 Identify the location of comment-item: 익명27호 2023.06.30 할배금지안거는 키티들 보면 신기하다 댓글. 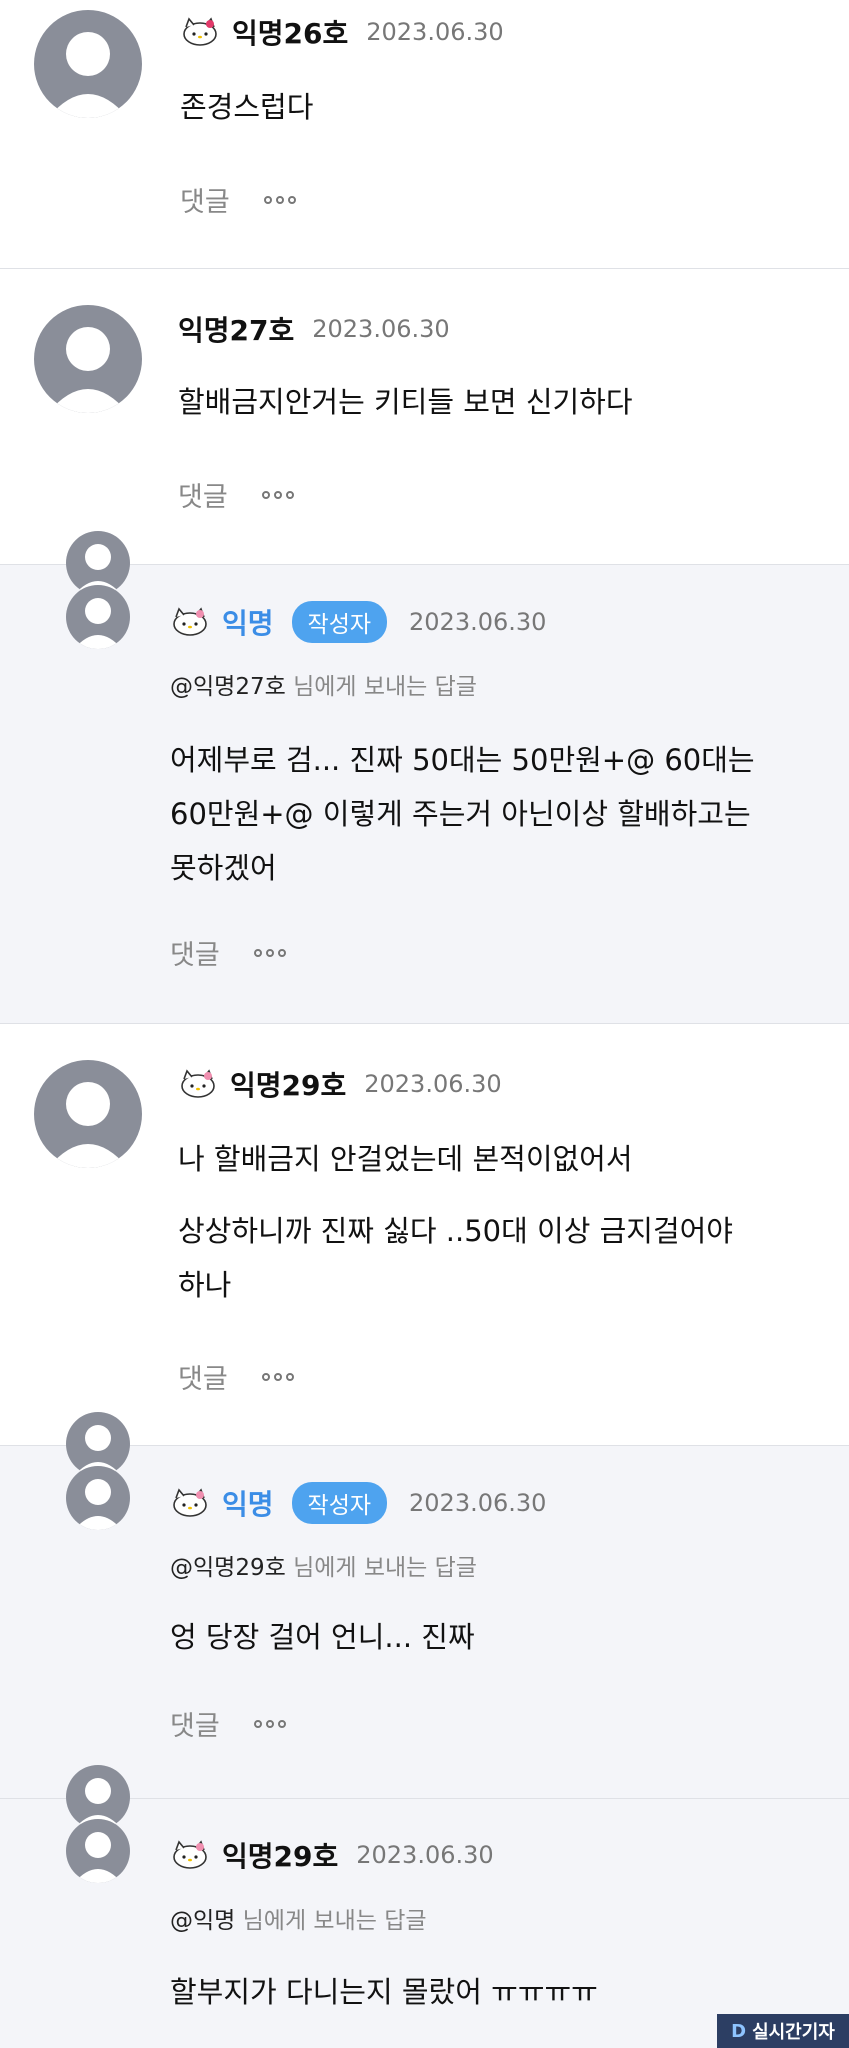
(424, 416).